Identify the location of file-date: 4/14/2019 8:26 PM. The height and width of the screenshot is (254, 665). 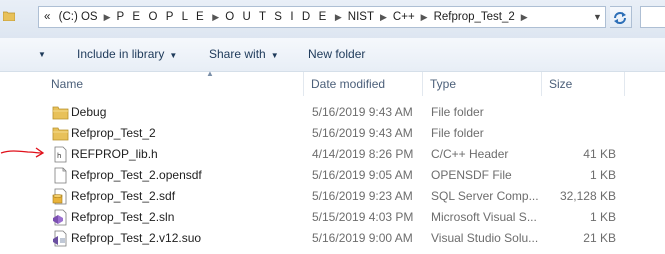
(363, 154).